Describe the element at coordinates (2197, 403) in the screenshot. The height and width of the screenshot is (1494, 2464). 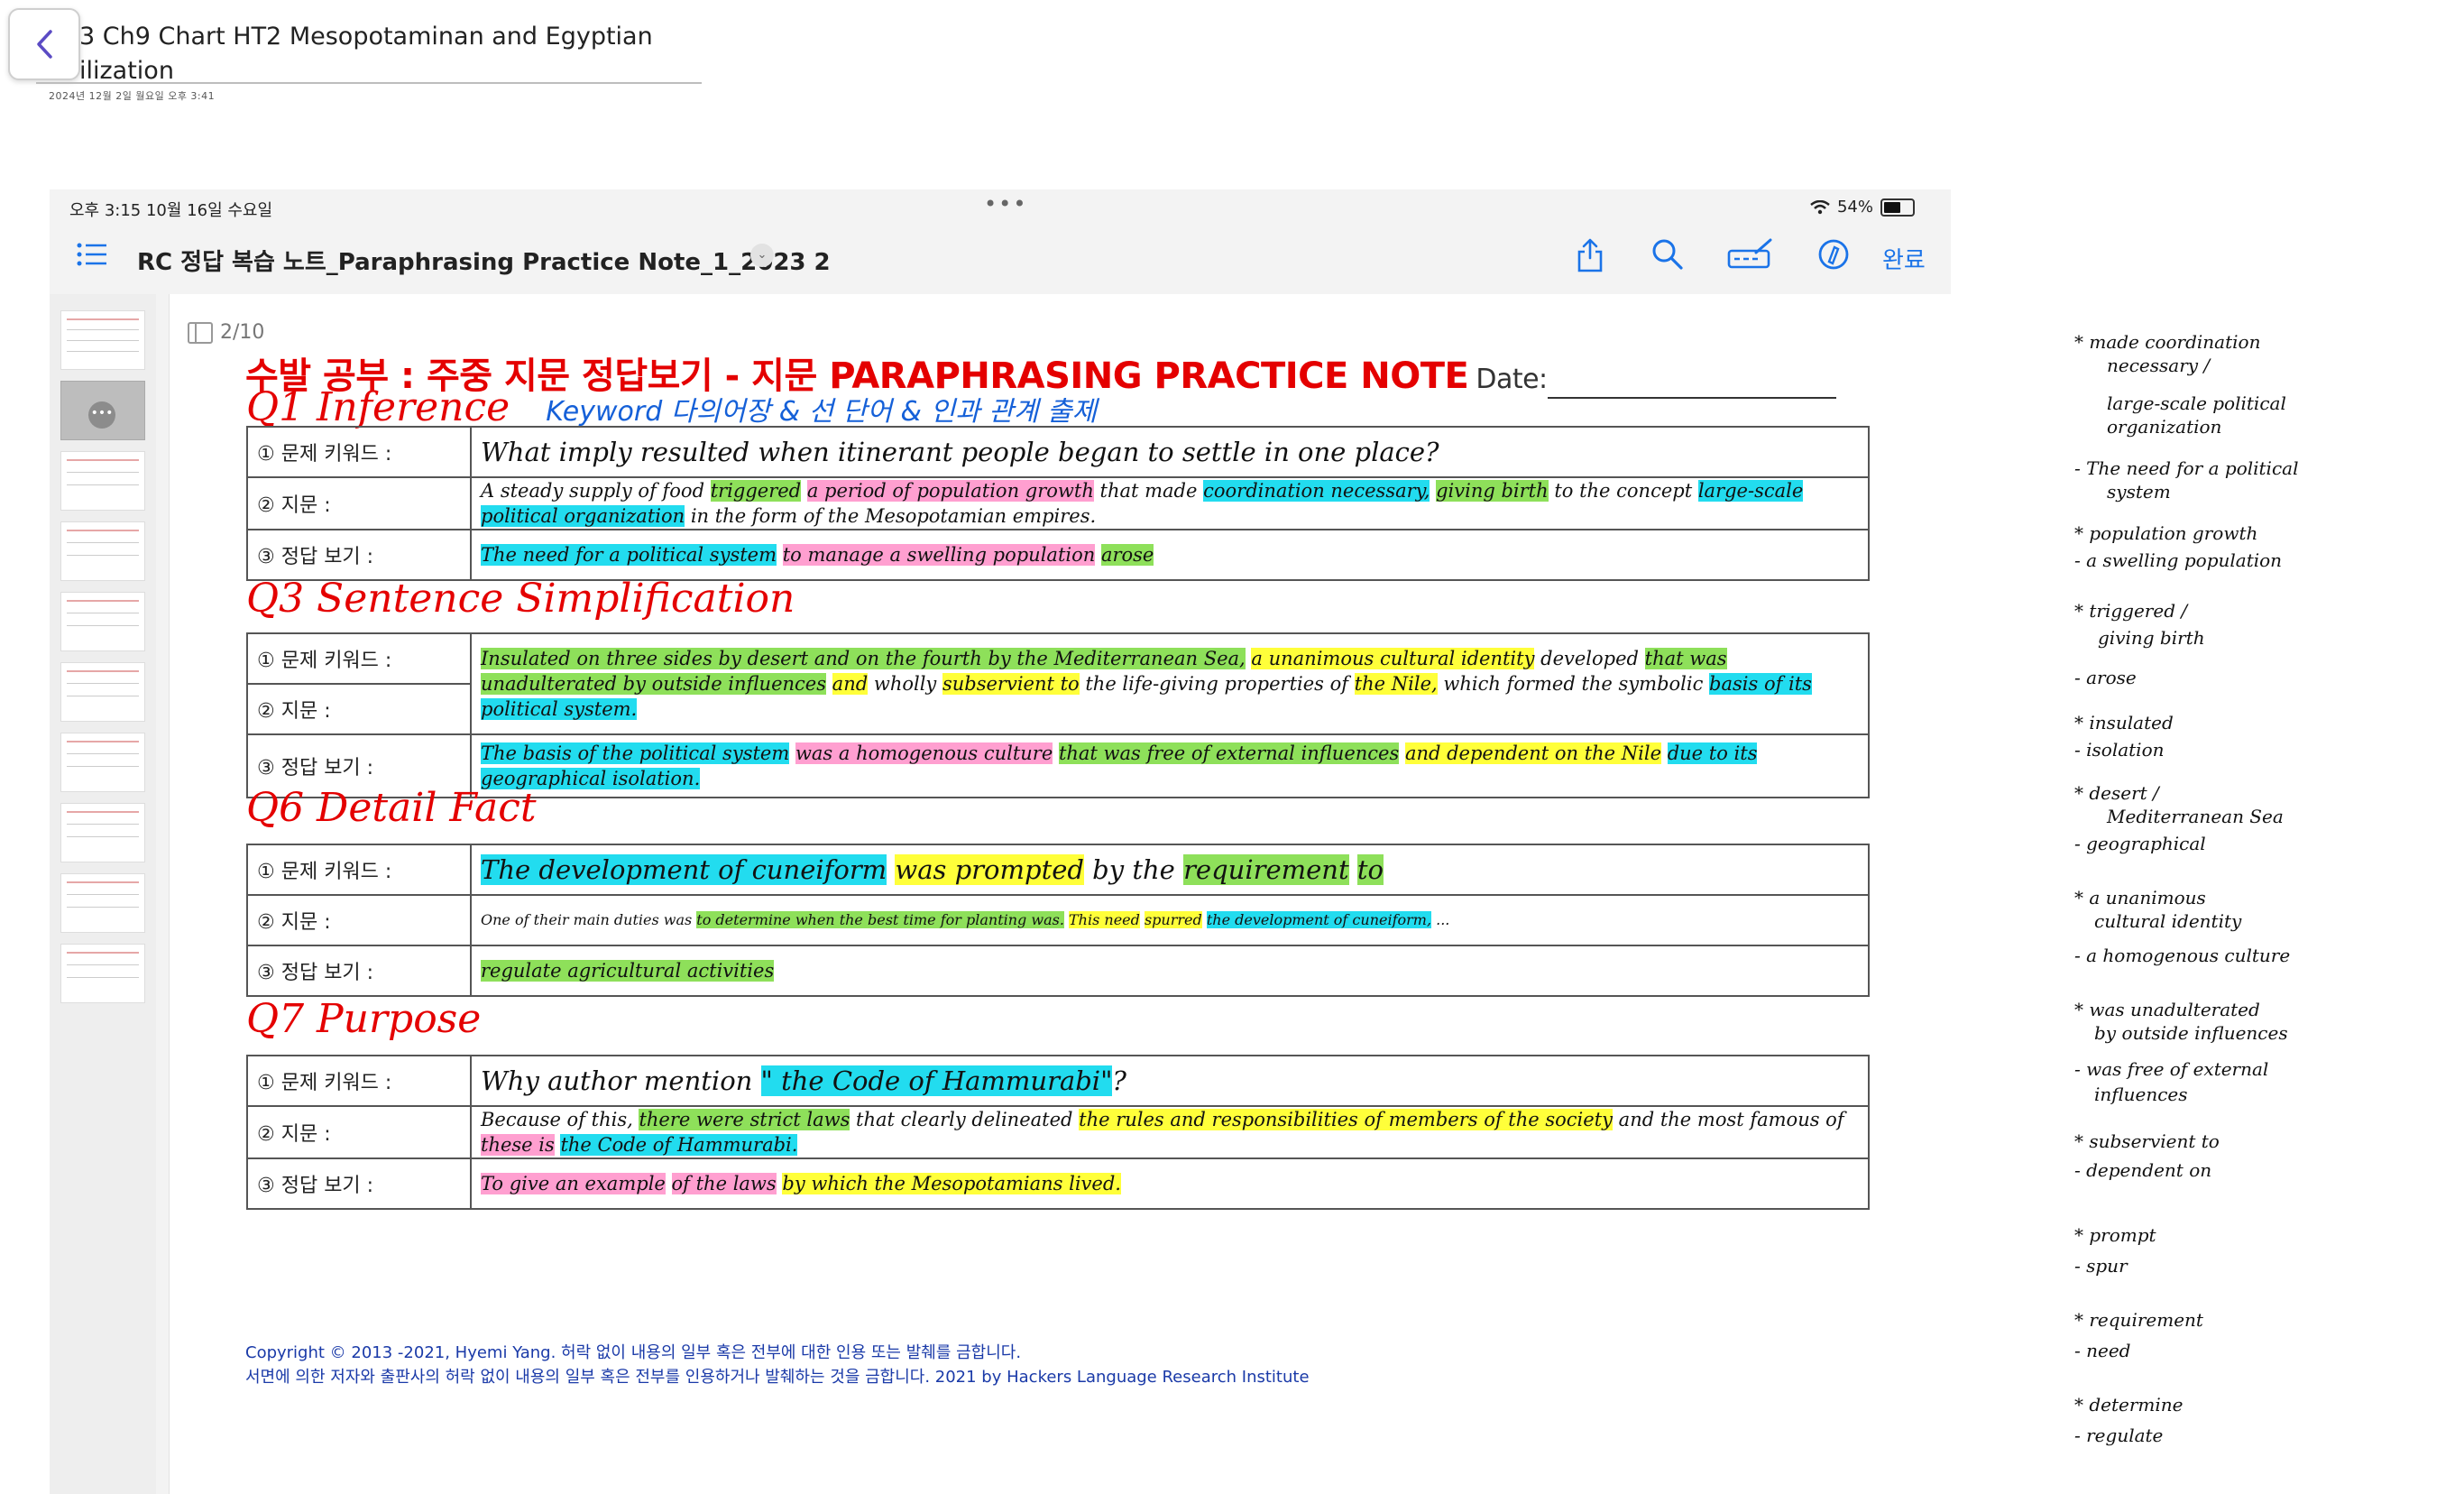
I see `note-line: large-scale political` at that location.